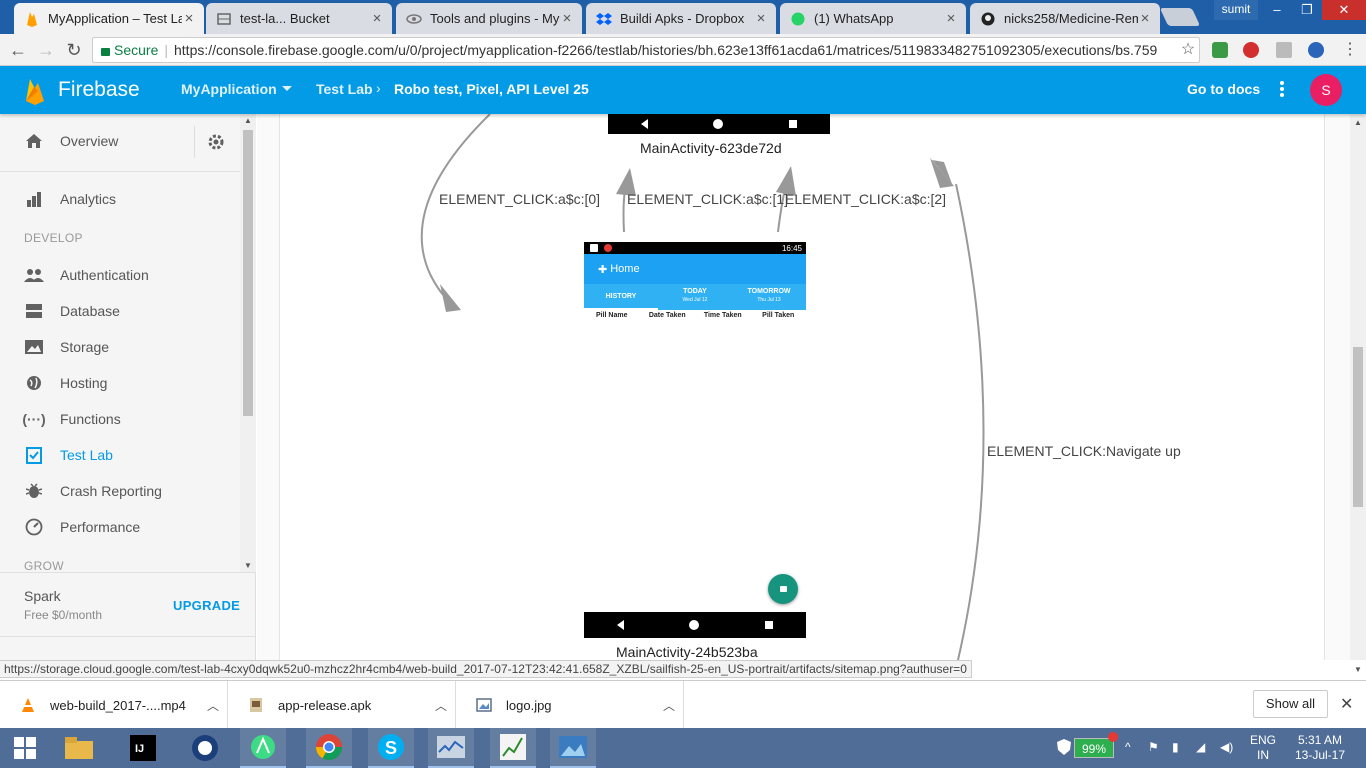 This screenshot has width=1366, height=768. Describe the element at coordinates (1290, 704) in the screenshot. I see `show-all-button: Show all` at that location.